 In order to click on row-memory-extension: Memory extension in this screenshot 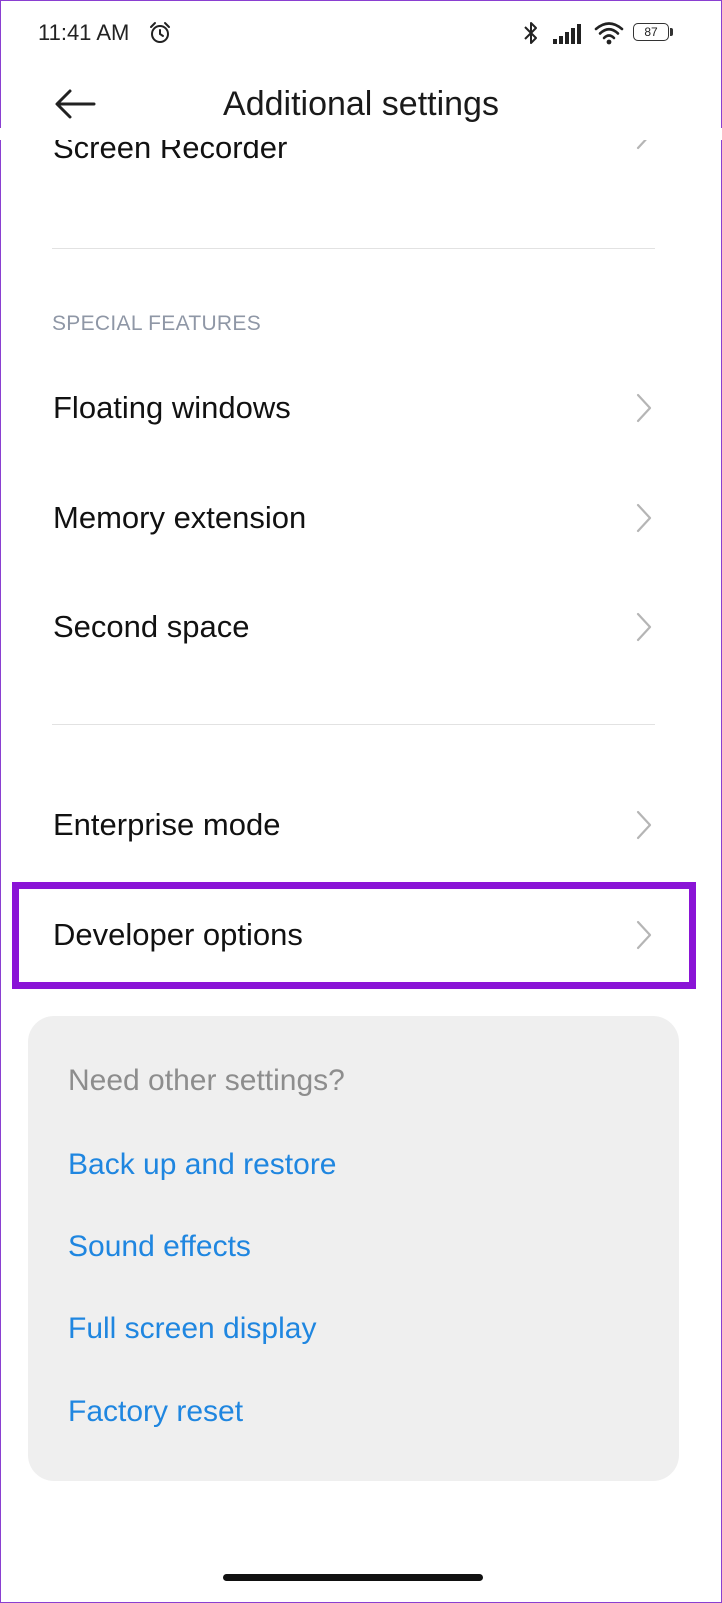, I will do `click(361, 518)`.